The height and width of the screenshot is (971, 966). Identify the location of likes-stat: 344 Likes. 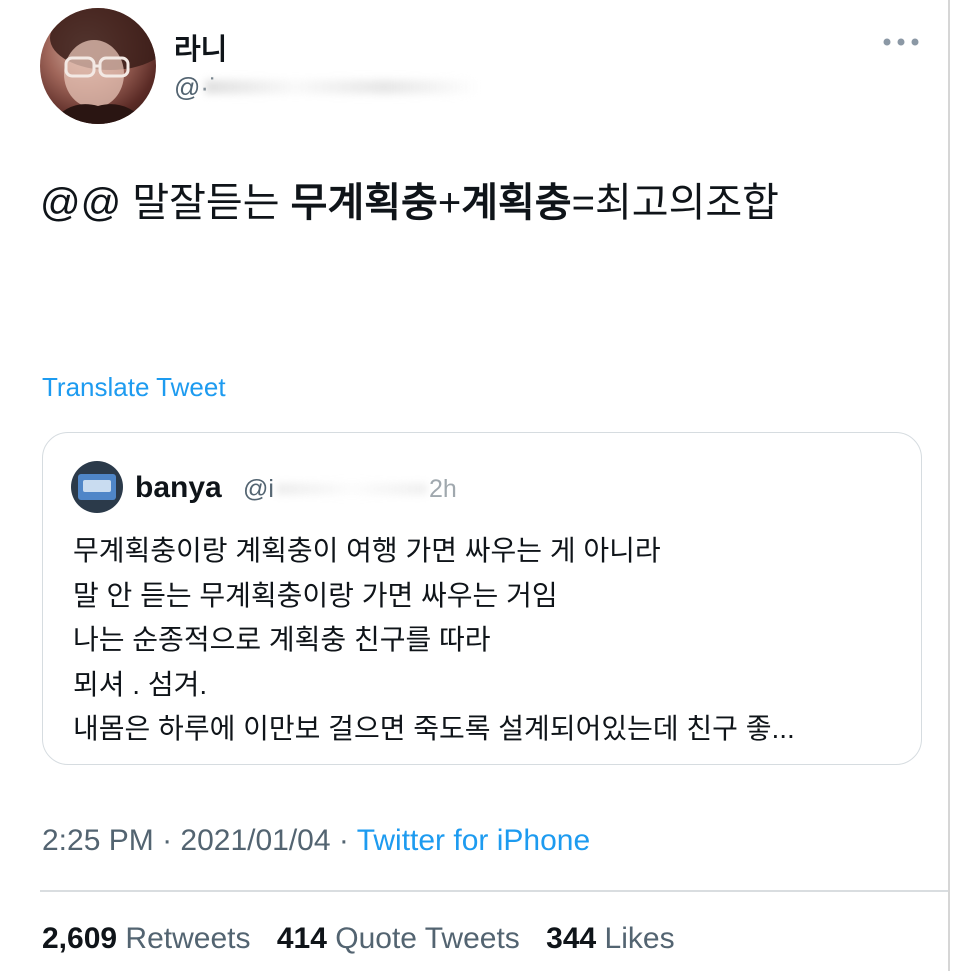
(610, 938).